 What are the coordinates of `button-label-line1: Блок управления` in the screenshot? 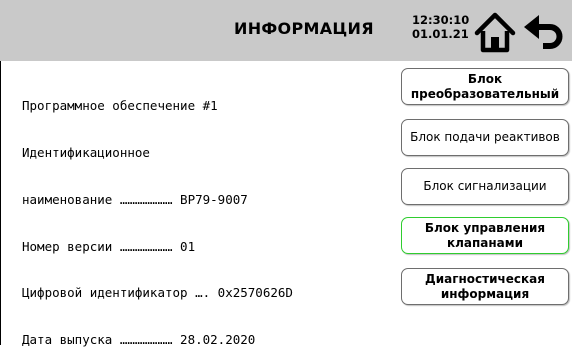 It's located at (485, 227).